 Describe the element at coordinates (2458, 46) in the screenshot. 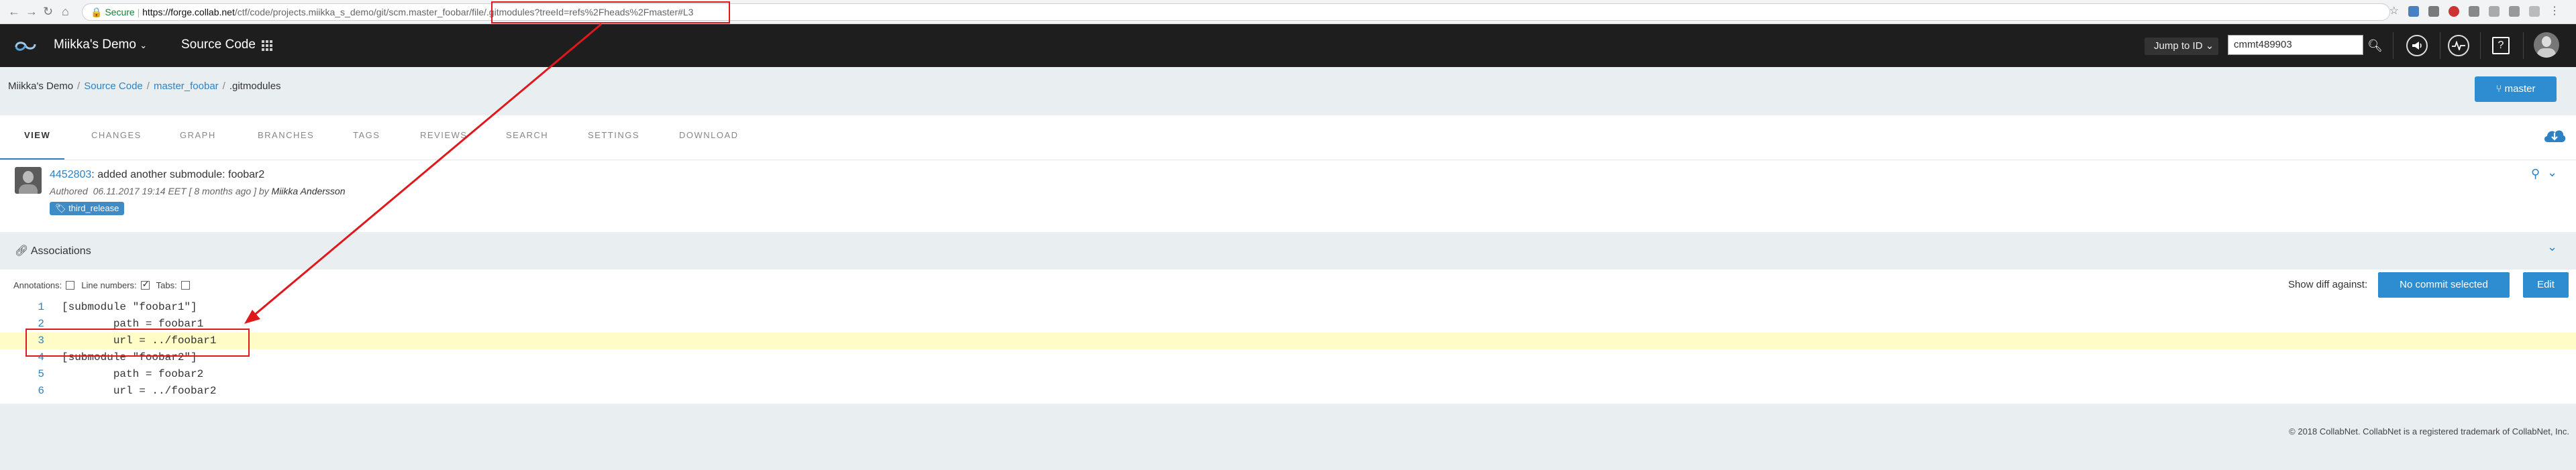

I see `activity-icon` at that location.